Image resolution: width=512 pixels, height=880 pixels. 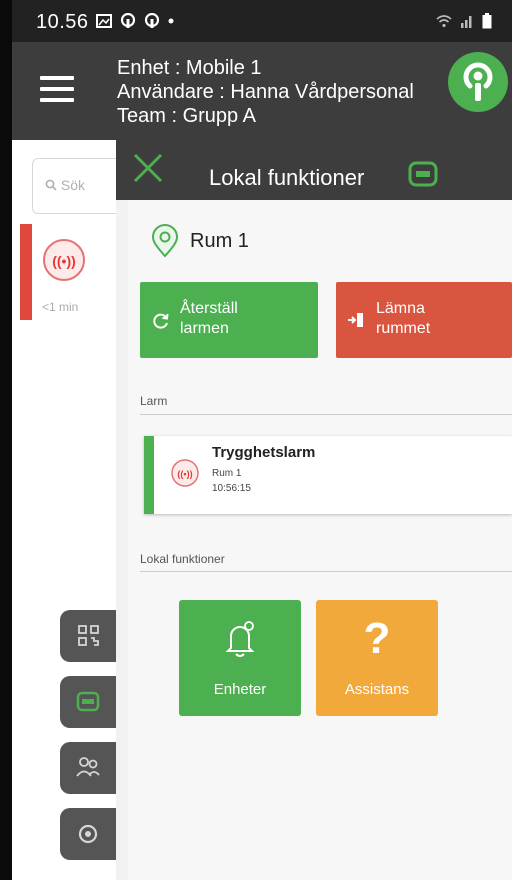 I want to click on alarm-section-divider, so click(x=326, y=414).